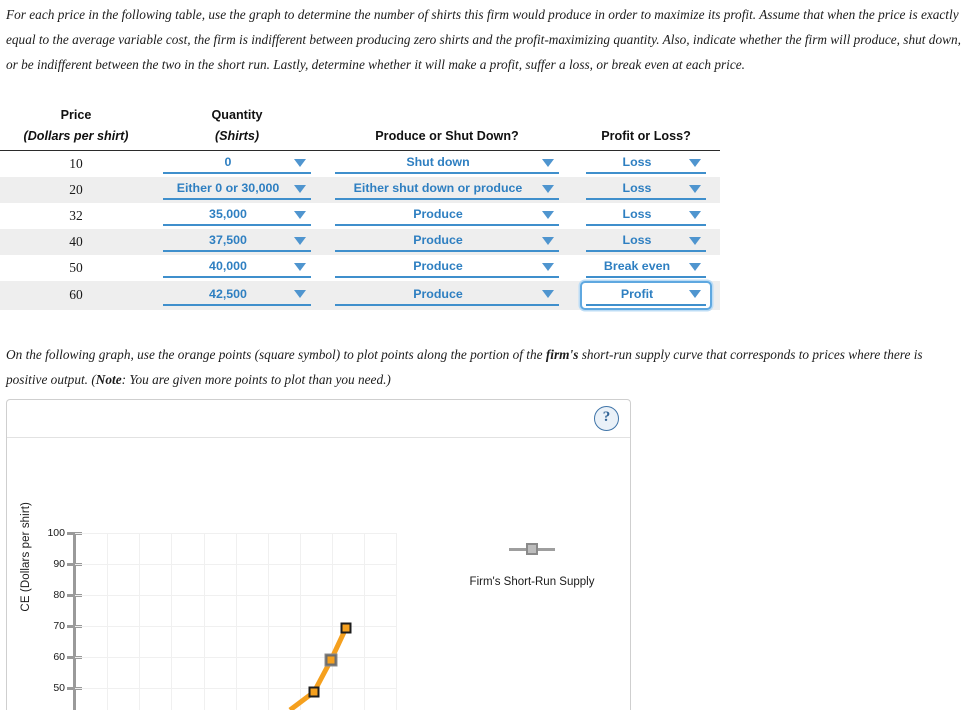  I want to click on table-row: 32 35,000 Produce Loss, so click(360, 216).